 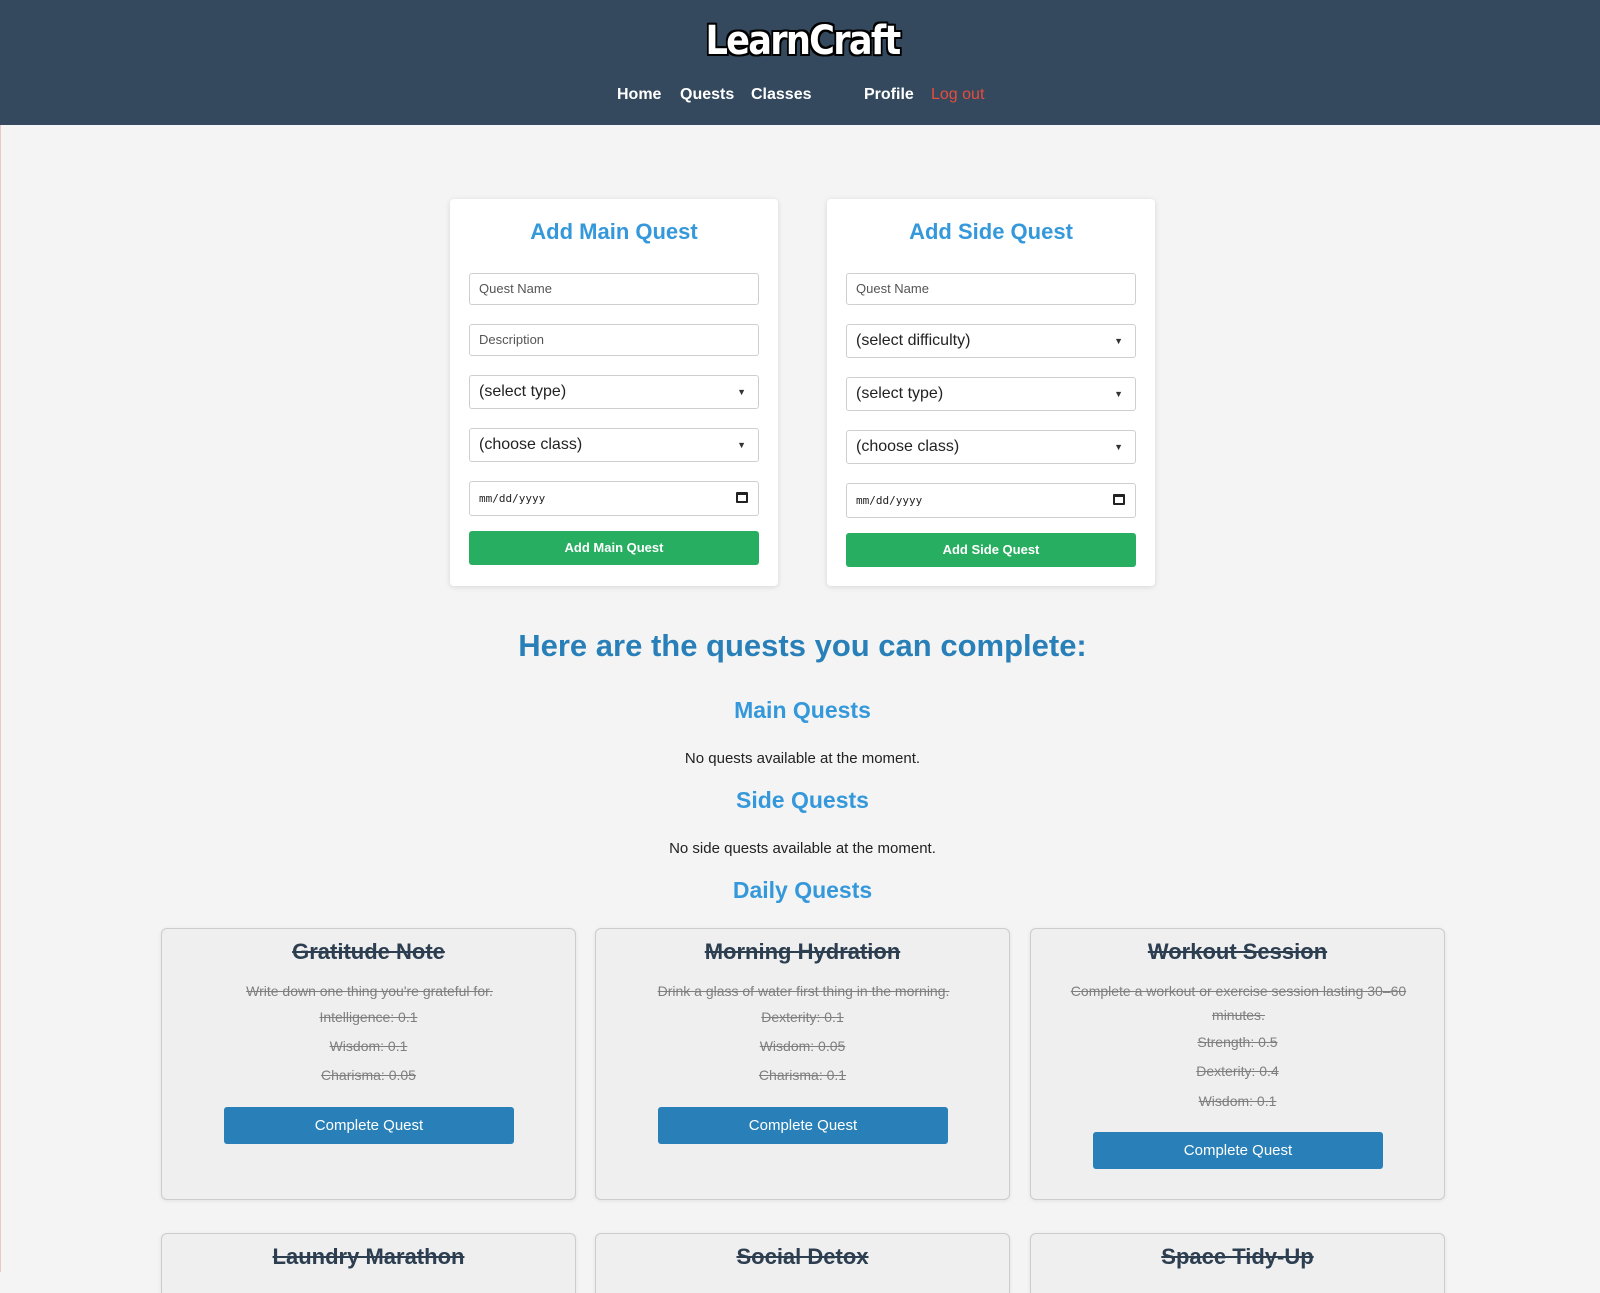 I want to click on quest-stat: Charisma: 0.1, so click(x=802, y=1075).